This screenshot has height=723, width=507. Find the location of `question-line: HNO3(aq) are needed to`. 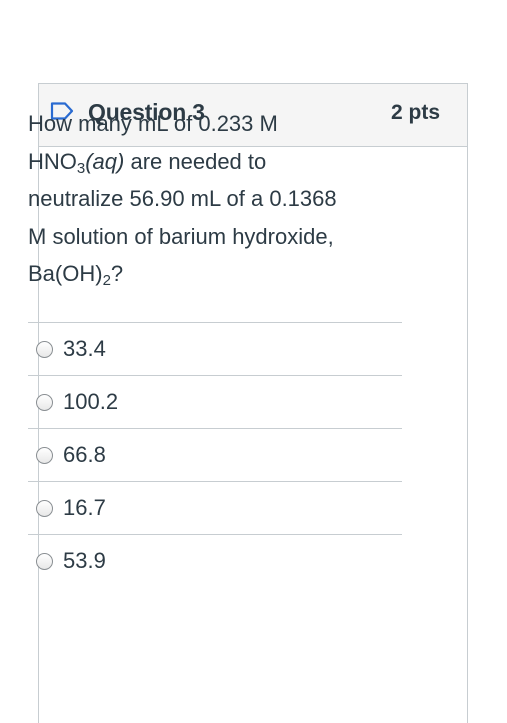

question-line: HNO3(aq) are needed to is located at coordinates (213, 162).